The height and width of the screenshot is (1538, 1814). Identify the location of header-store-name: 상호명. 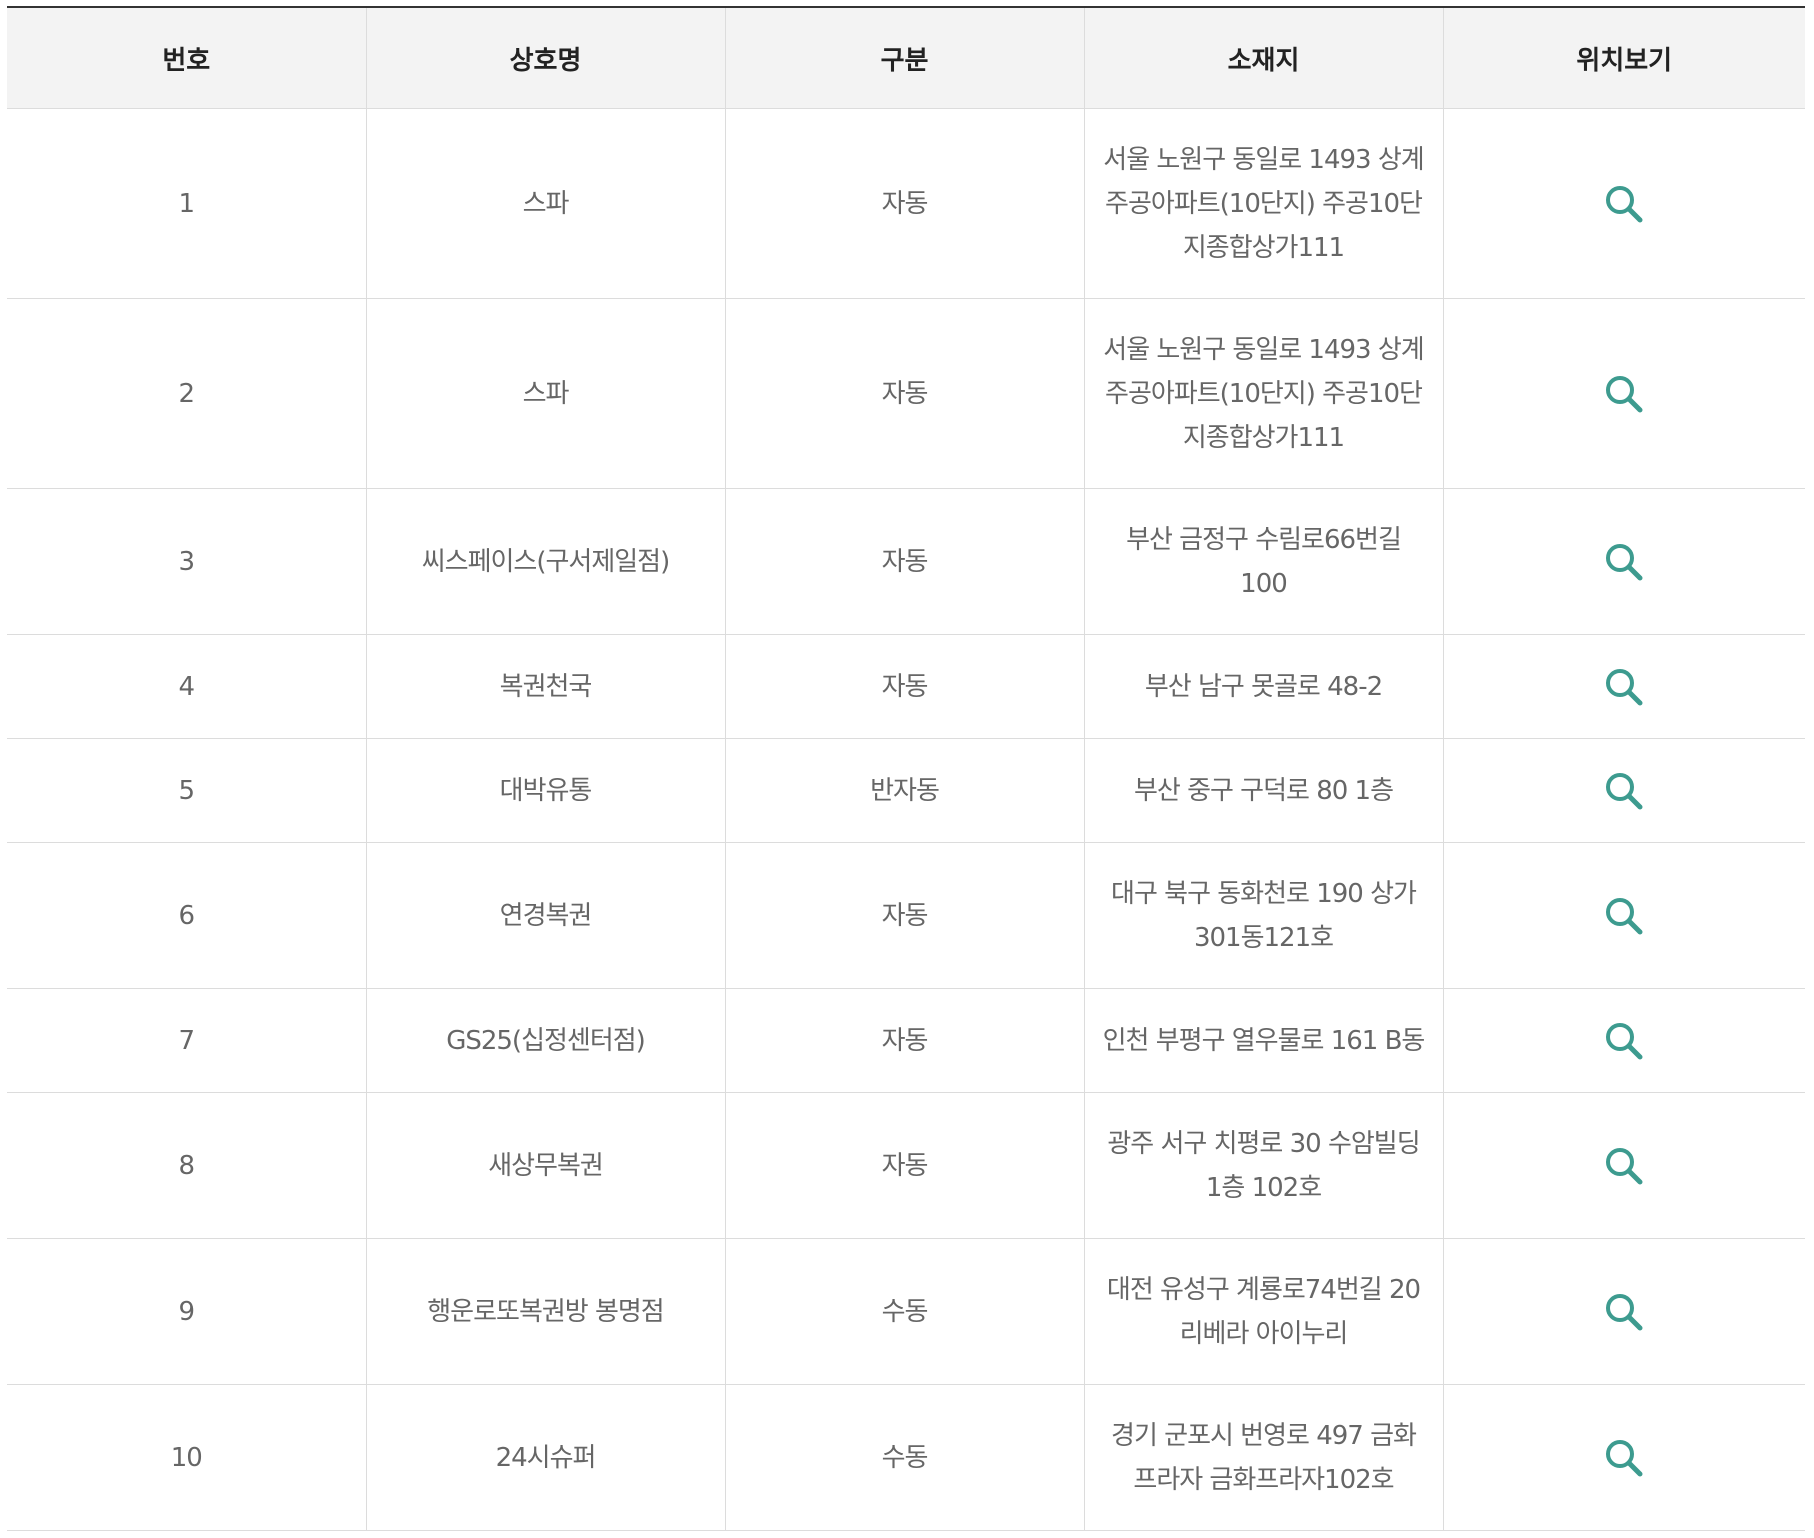
(546, 58).